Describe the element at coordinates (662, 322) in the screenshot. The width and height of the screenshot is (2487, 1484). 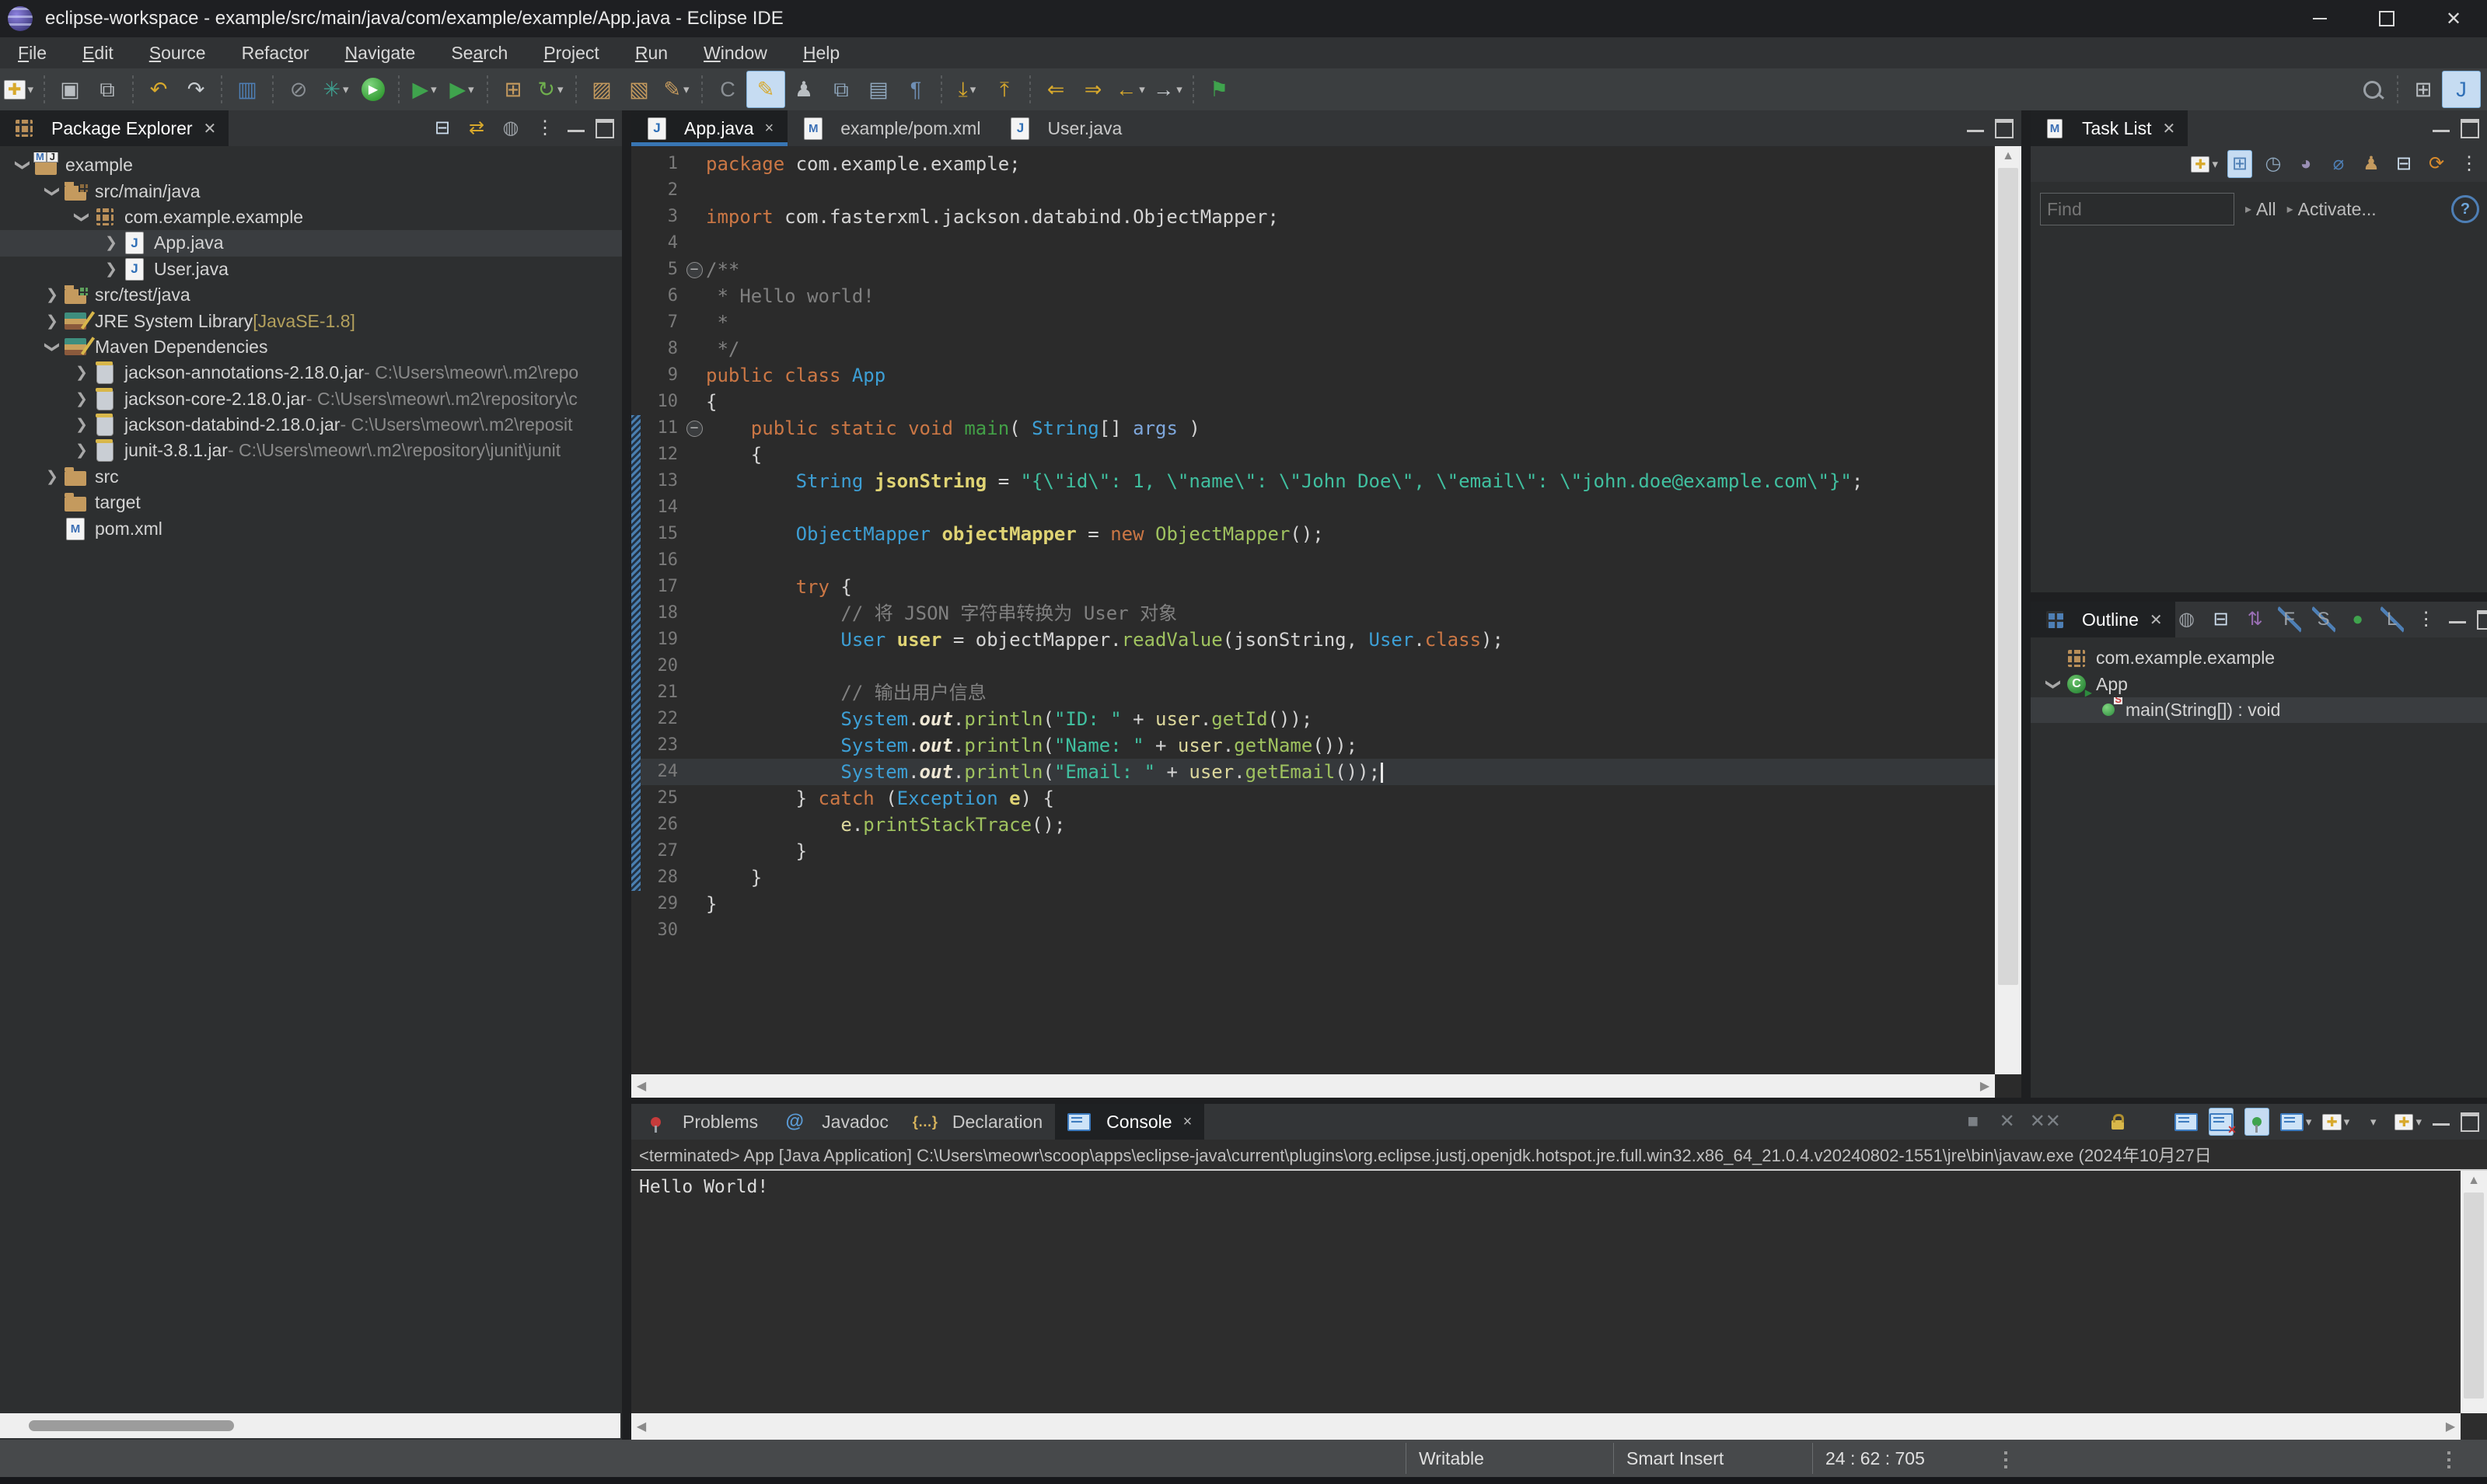
I see `line-number: 7` at that location.